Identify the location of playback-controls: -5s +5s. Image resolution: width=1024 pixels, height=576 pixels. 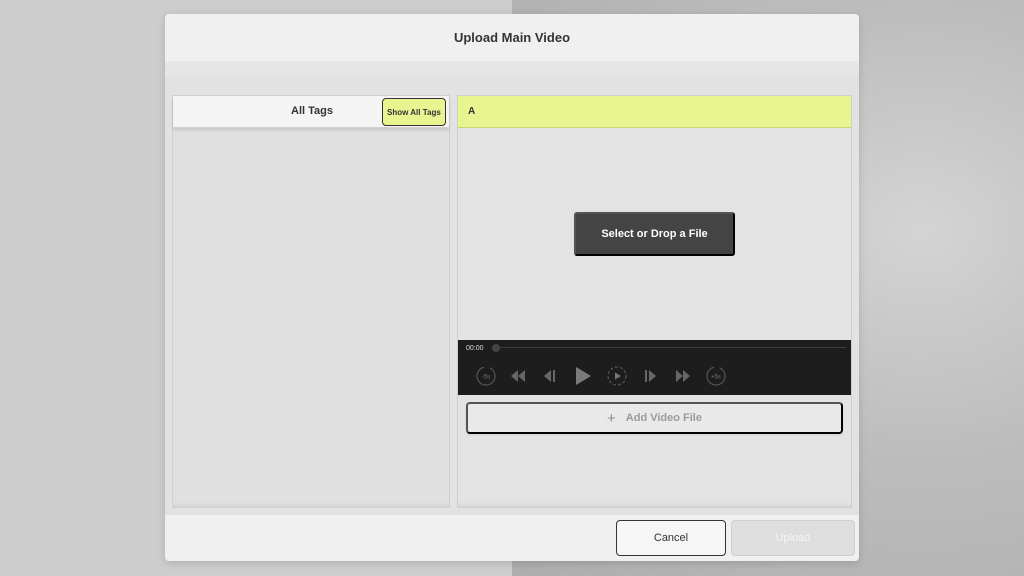
(654, 376).